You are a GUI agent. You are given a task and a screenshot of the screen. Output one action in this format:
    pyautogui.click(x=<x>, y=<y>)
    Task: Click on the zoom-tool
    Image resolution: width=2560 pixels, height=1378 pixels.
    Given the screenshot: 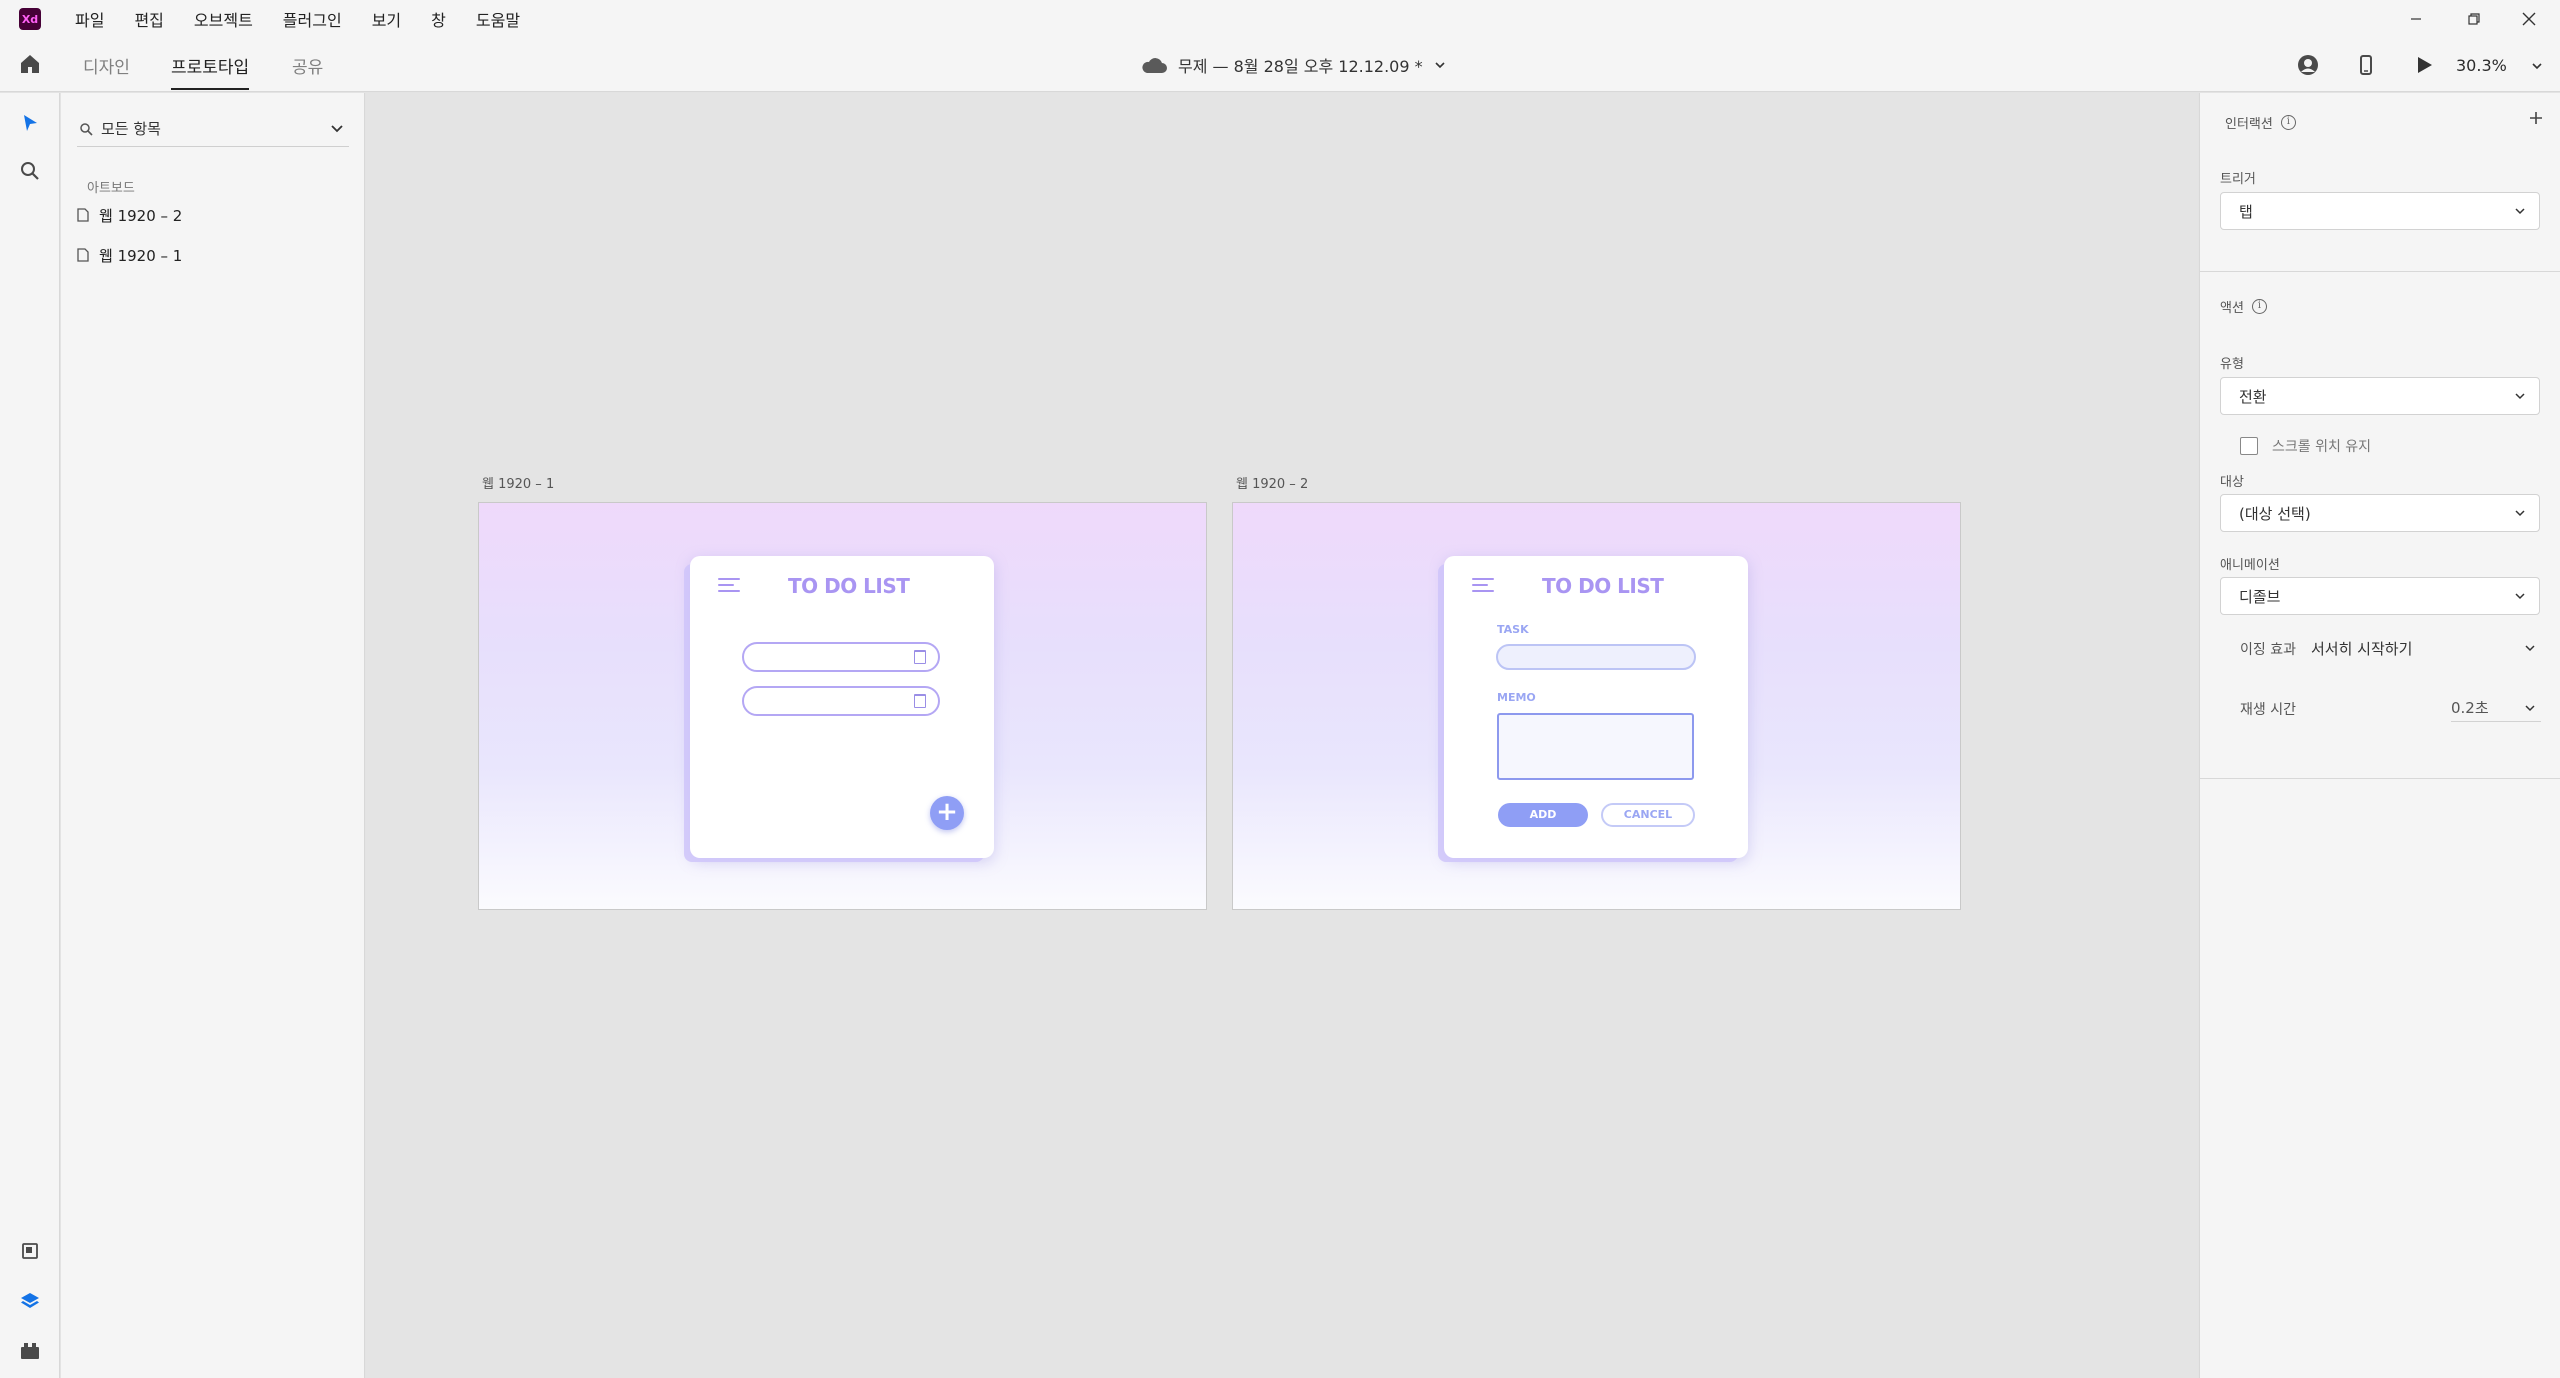 What is the action you would take?
    pyautogui.click(x=30, y=171)
    